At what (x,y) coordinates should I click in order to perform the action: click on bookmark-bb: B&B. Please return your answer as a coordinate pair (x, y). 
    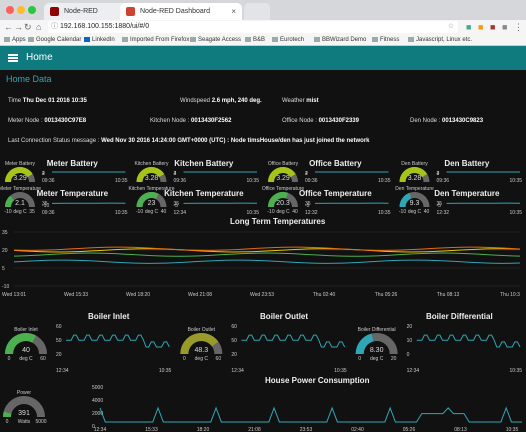
    Looking at the image, I should click on (255, 40).